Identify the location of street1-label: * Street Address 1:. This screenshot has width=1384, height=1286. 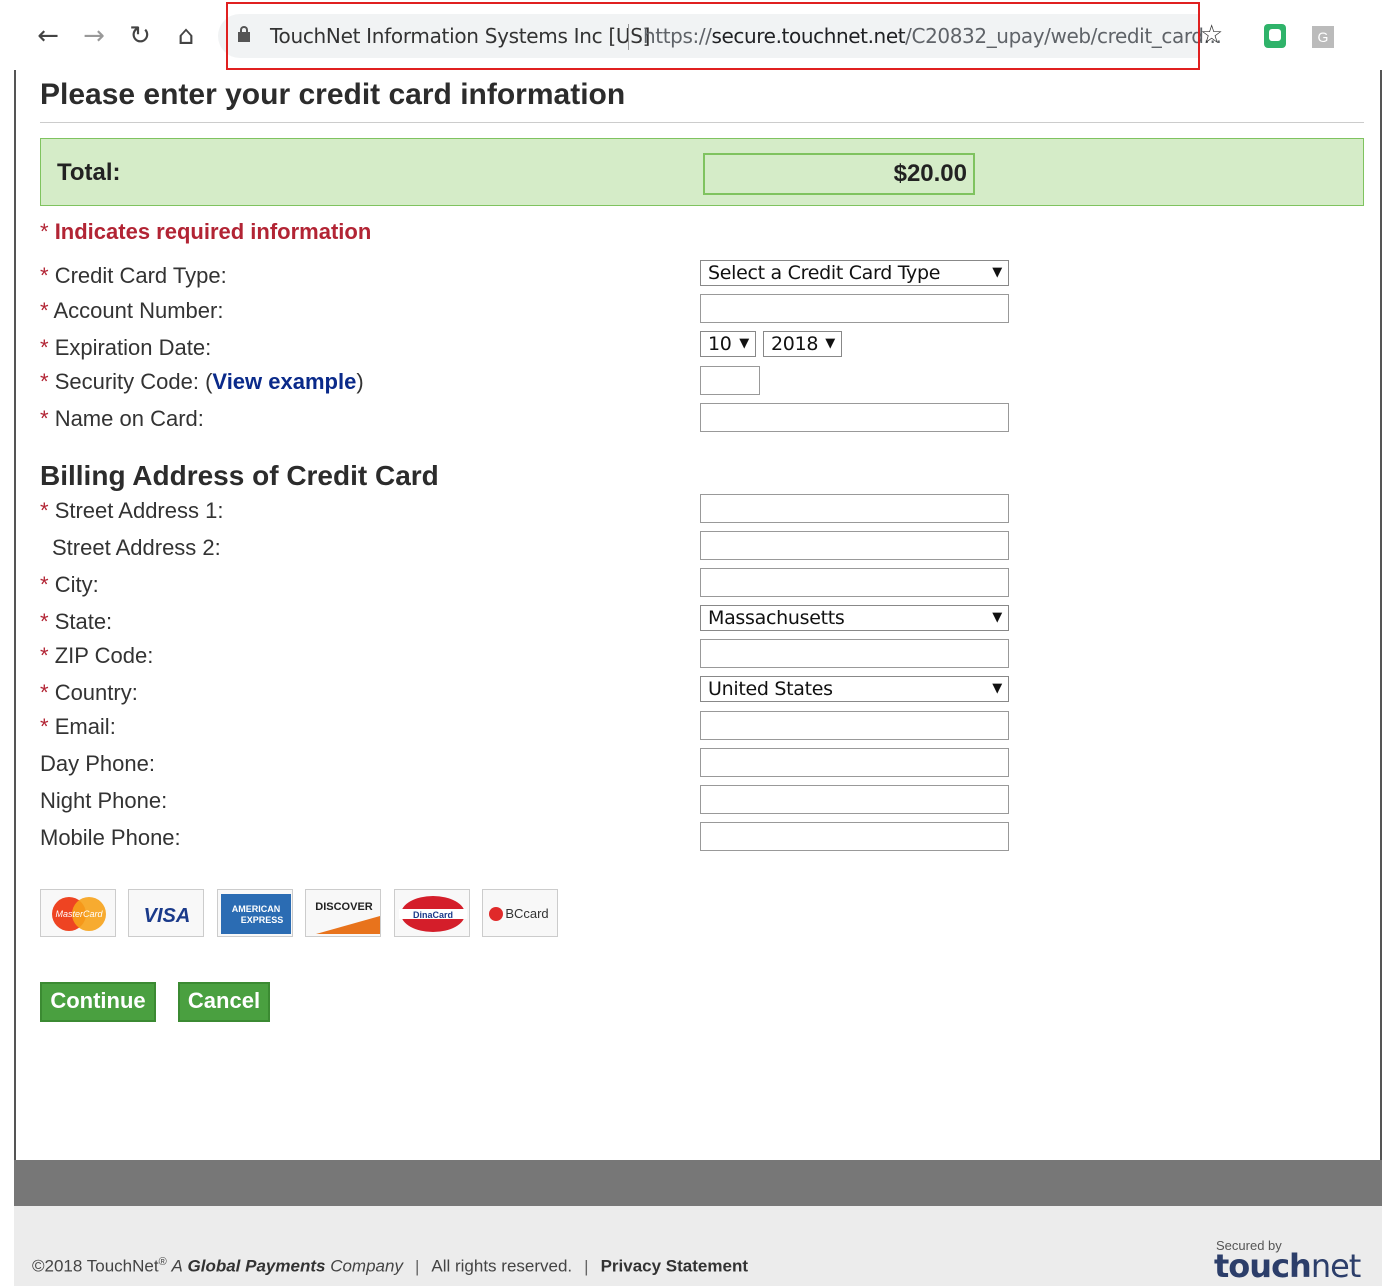
(132, 510).